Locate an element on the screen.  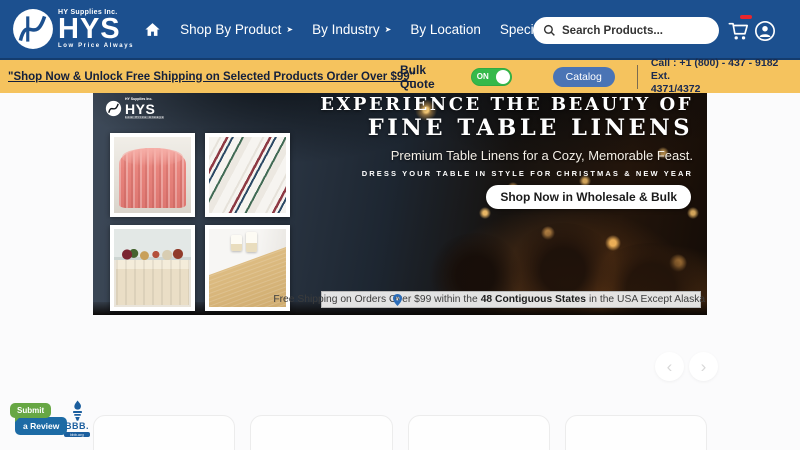
search-icon is located at coordinates (549, 30).